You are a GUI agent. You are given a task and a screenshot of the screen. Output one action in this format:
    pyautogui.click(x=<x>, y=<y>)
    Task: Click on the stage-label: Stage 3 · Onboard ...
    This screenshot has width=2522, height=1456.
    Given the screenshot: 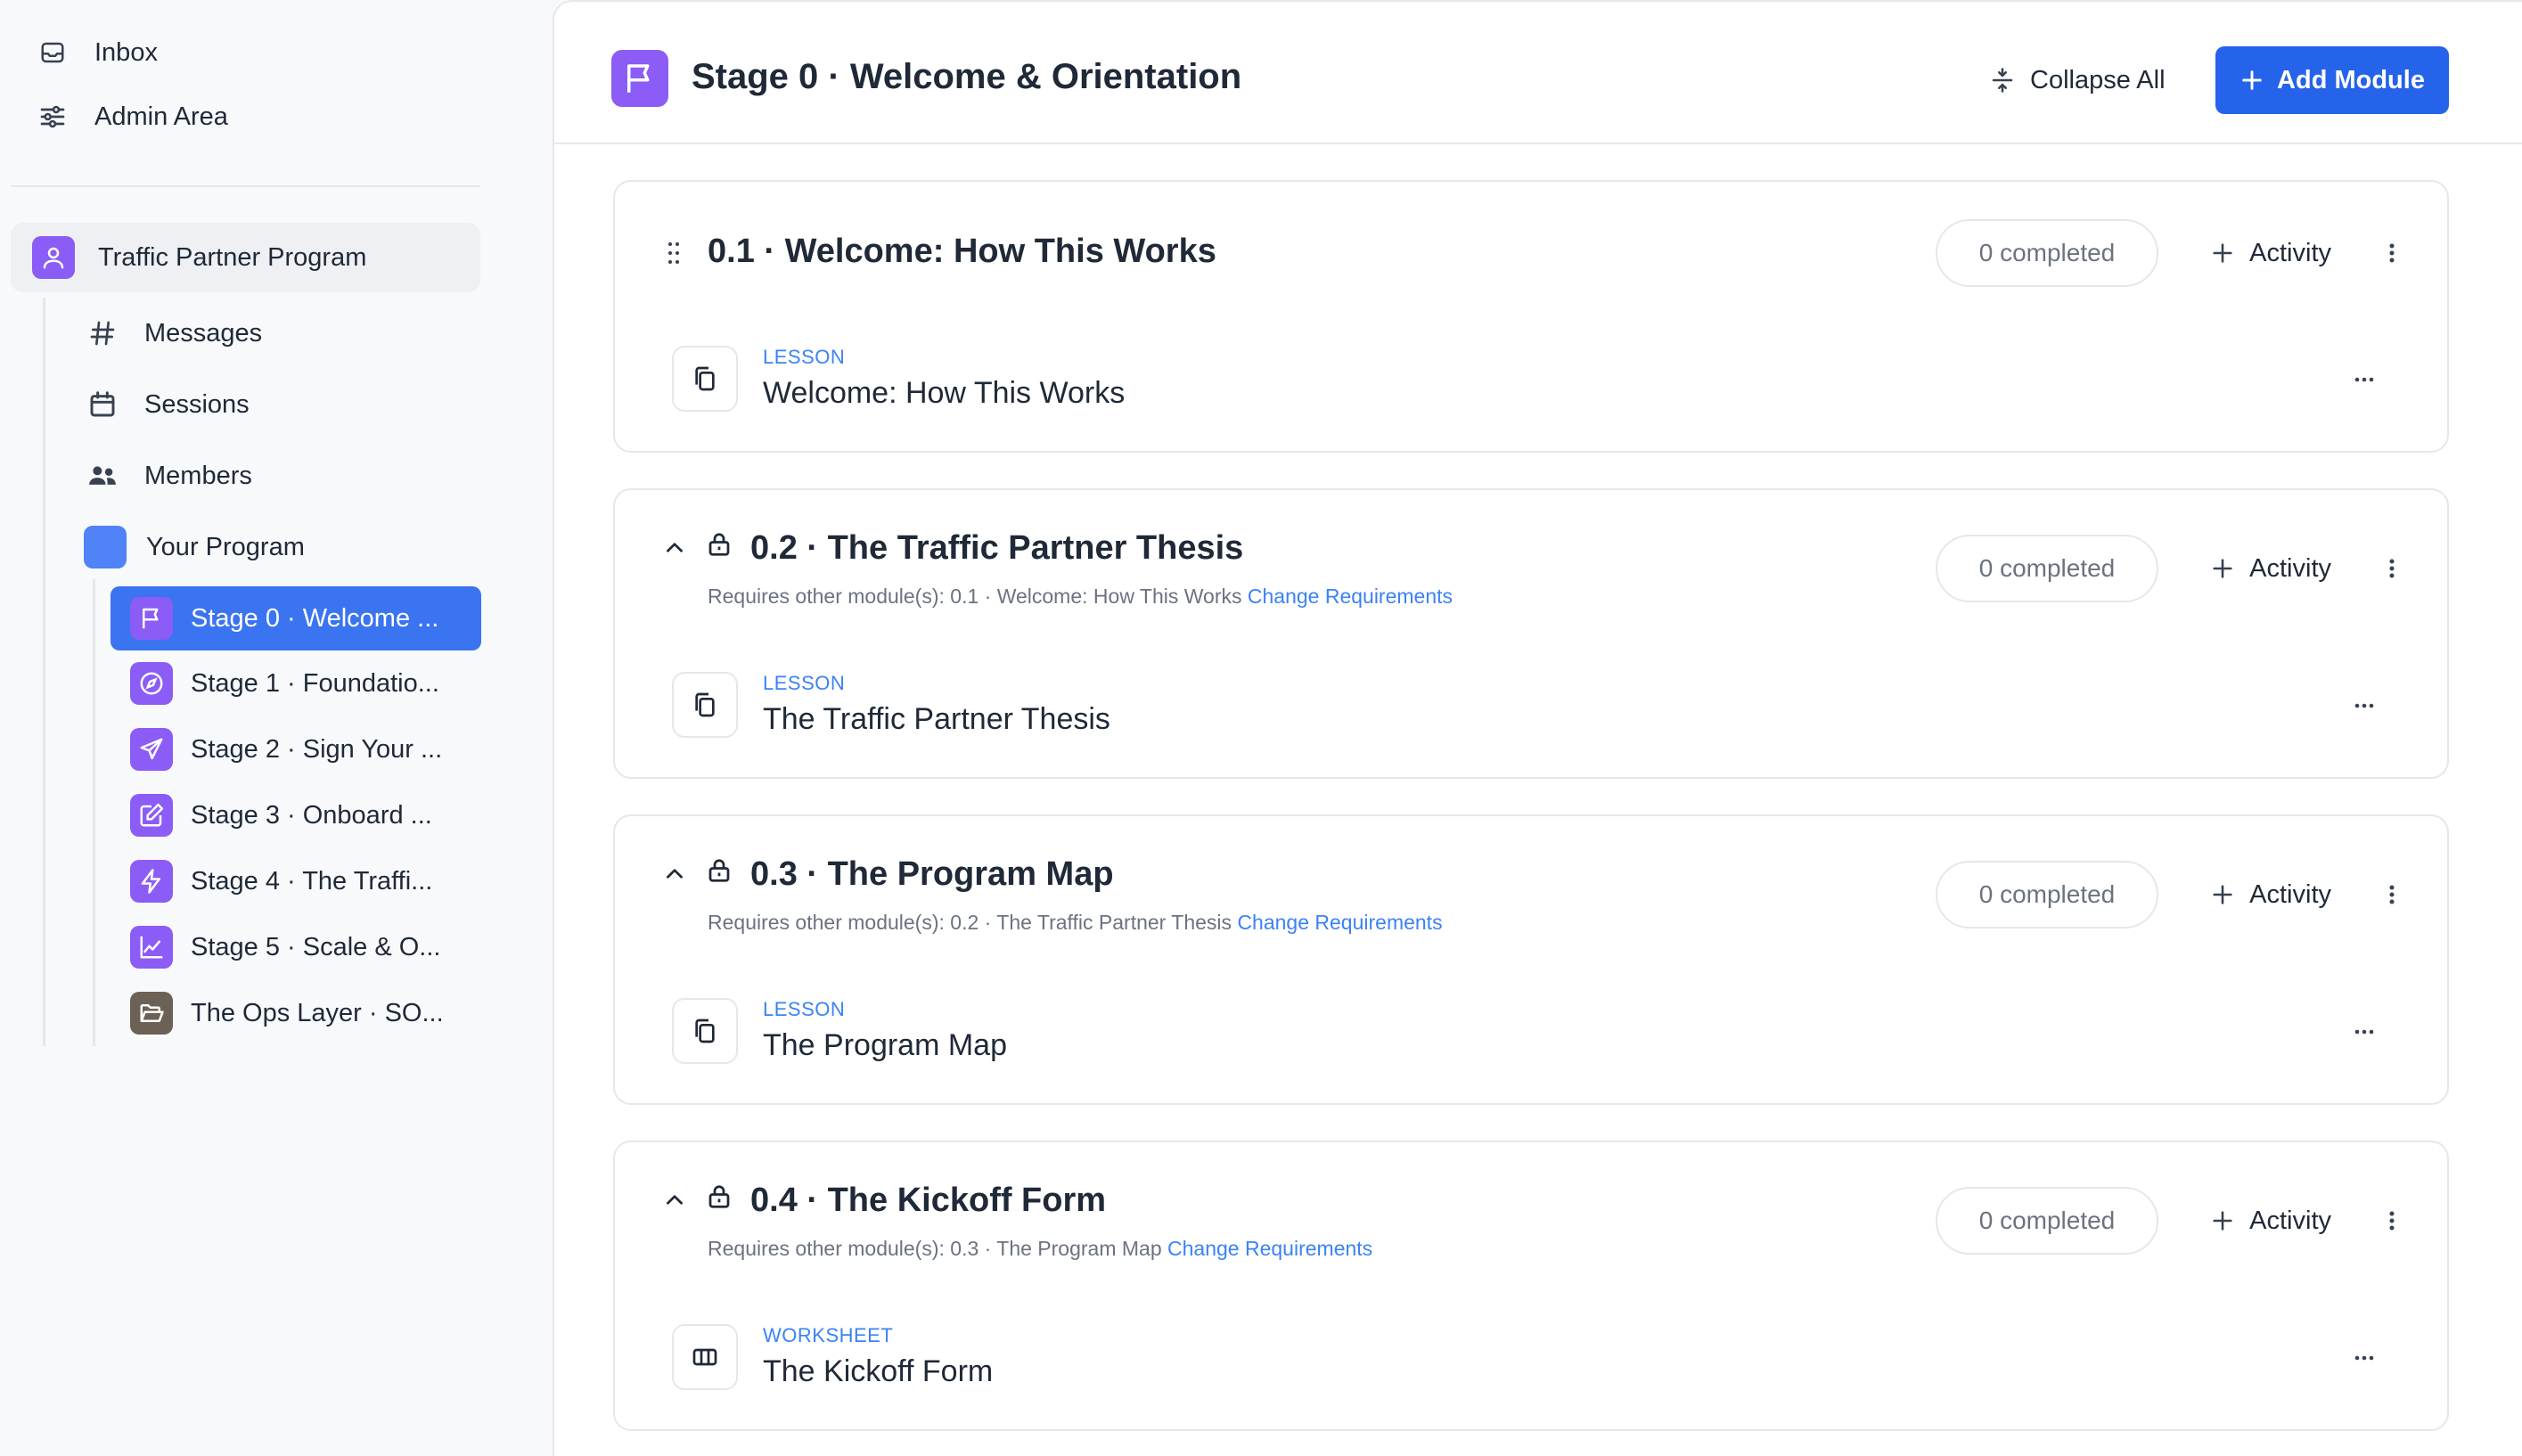 What is the action you would take?
    pyautogui.click(x=311, y=815)
    